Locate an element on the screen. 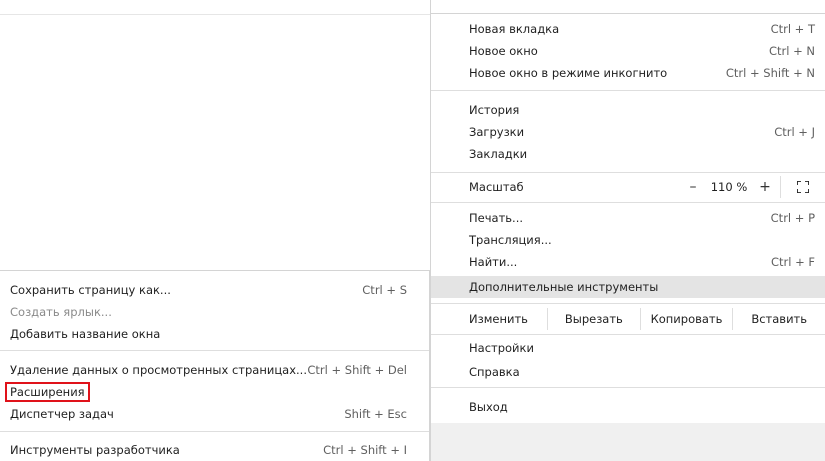 This screenshot has width=825, height=461. menu-item-exit: Выход is located at coordinates (628, 407).